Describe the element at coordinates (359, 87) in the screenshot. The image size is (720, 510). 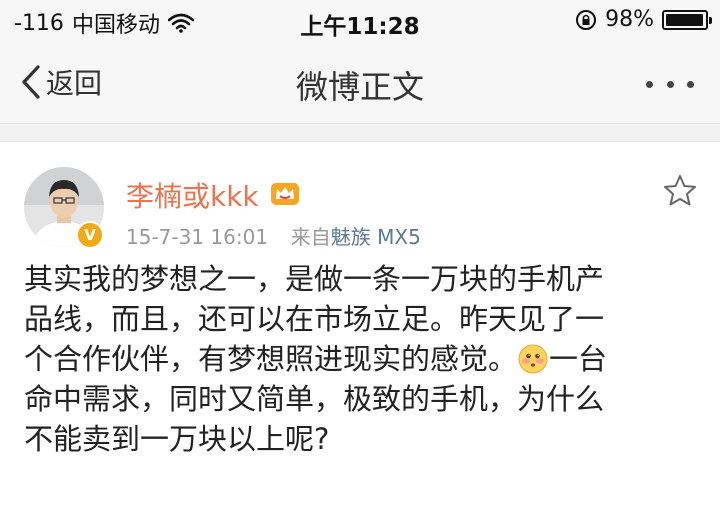
I see `page-title: 微博正文` at that location.